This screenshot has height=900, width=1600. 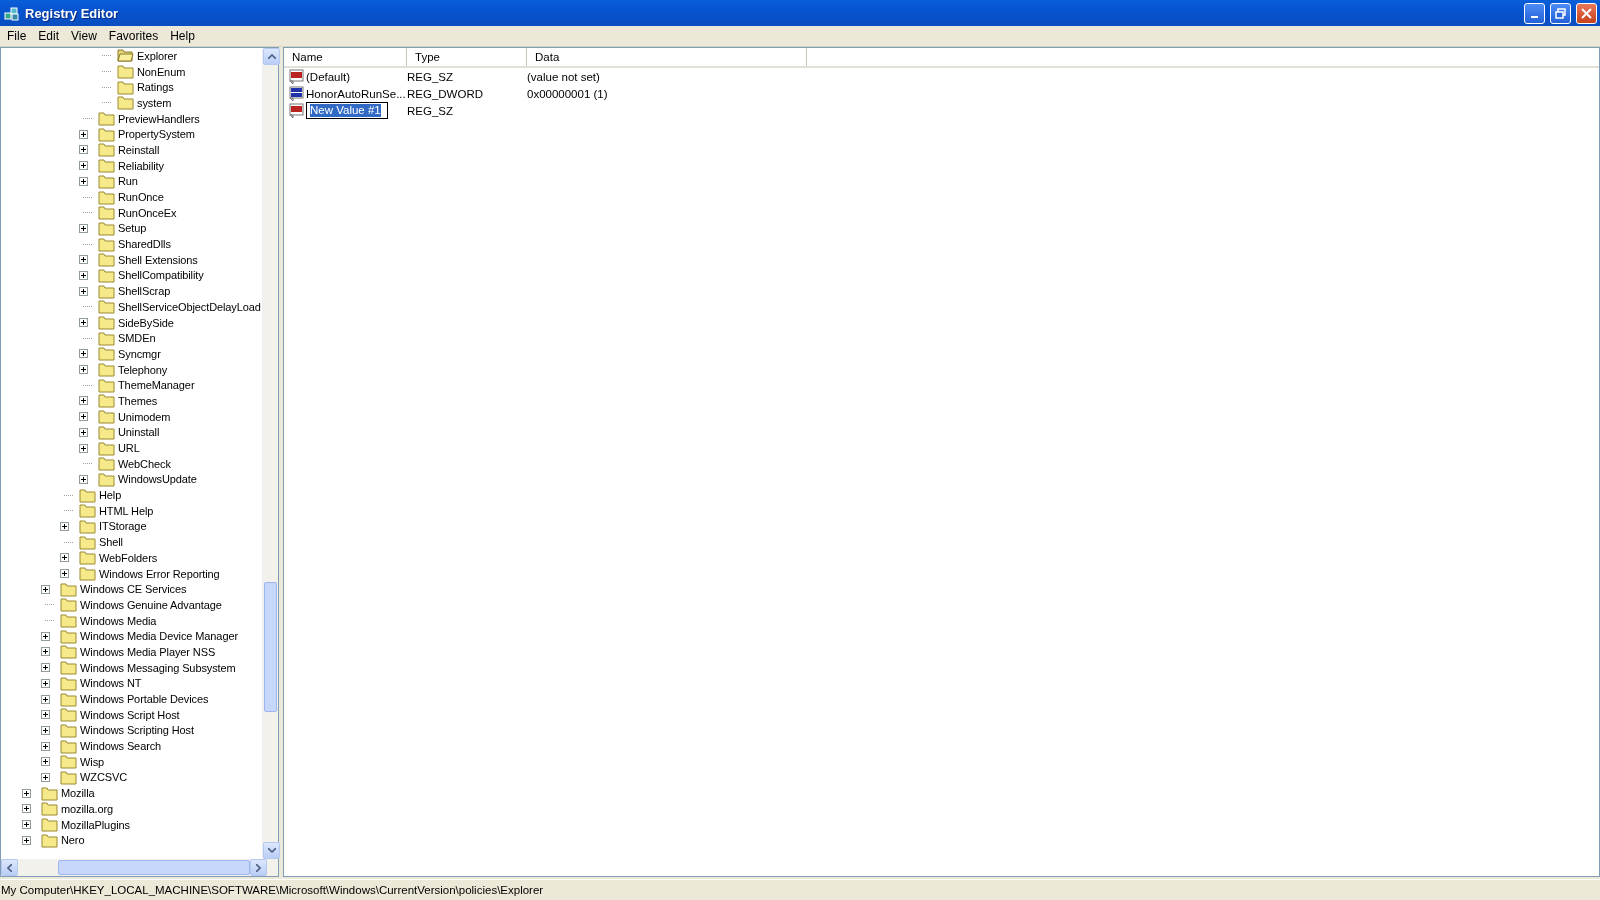 I want to click on tree-item: Shell, so click(x=111, y=542).